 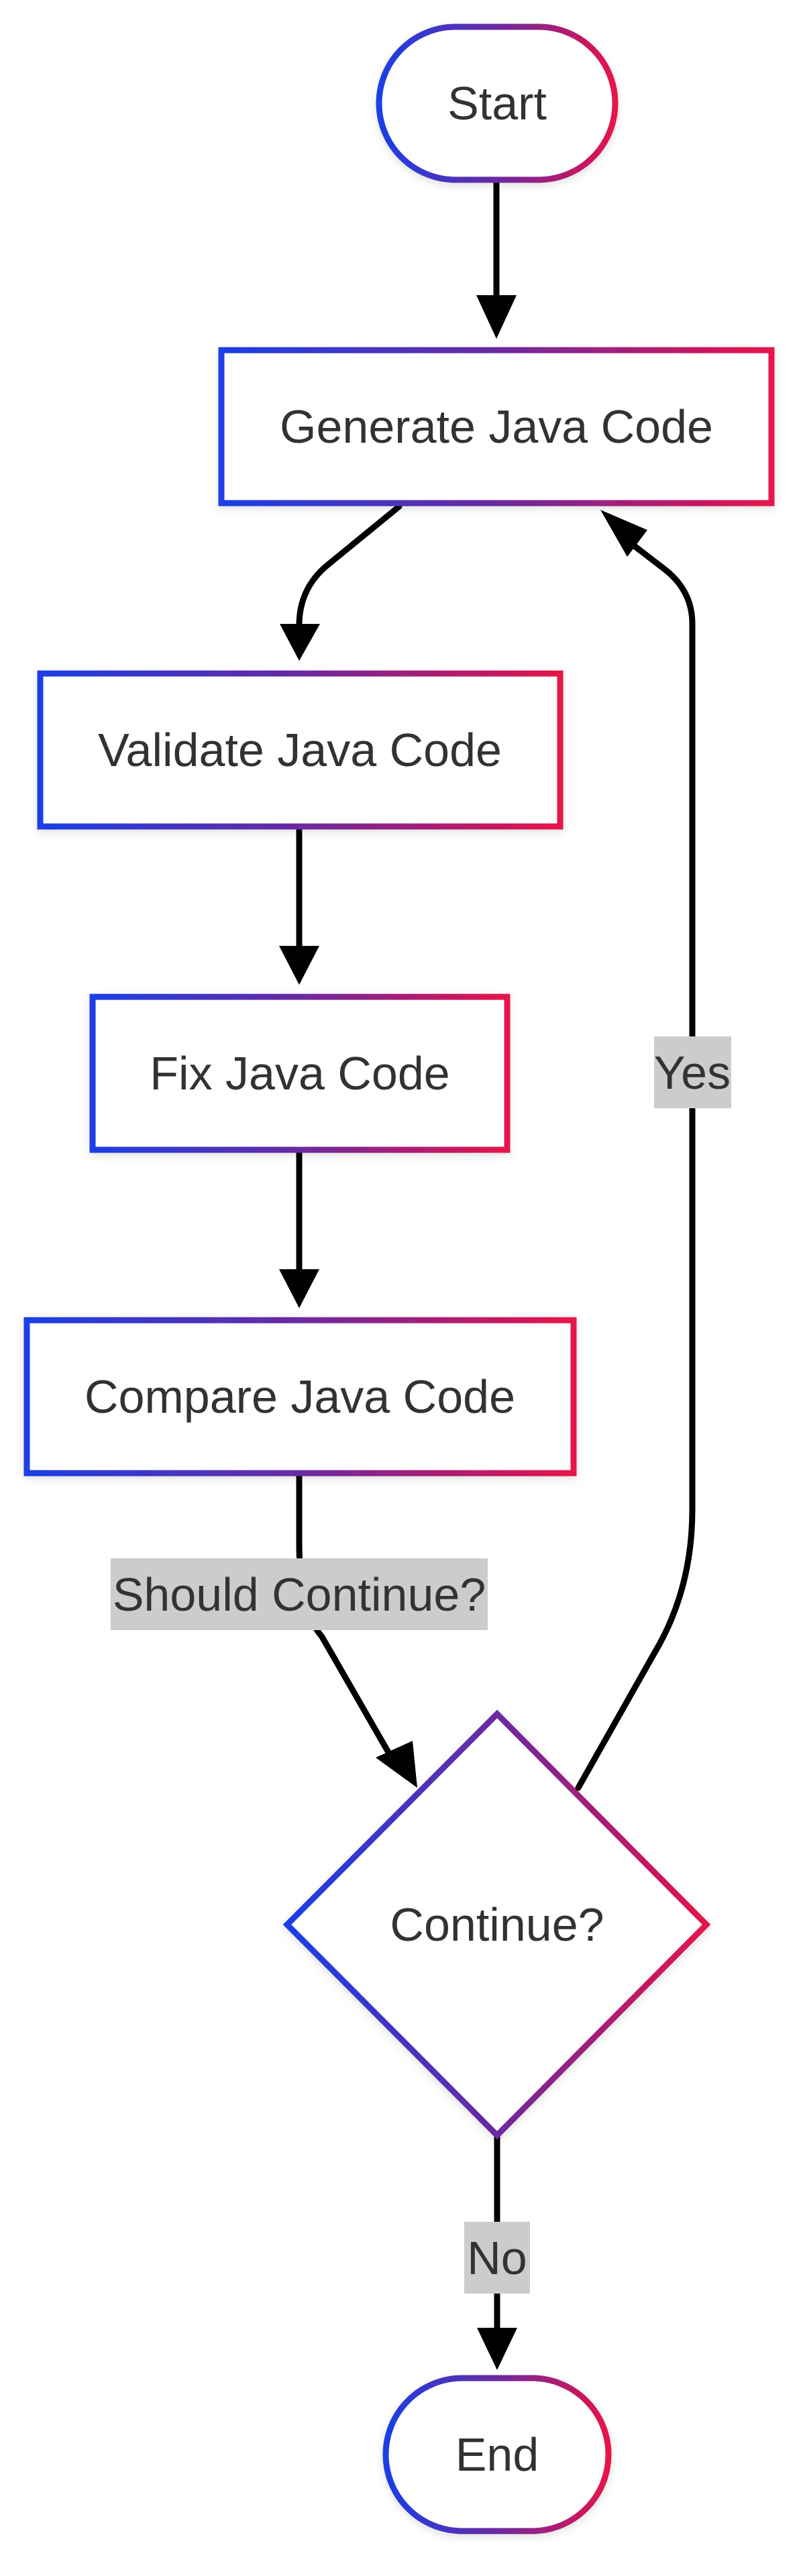 I want to click on edge-label-yes: Yes, so click(x=692, y=1072).